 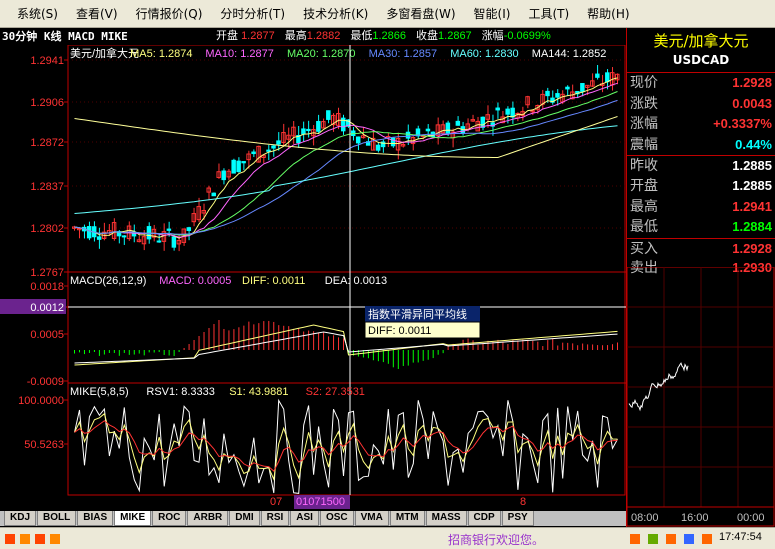 What do you see at coordinates (169, 518) in the screenshot?
I see `tab-roc: ROC` at bounding box center [169, 518].